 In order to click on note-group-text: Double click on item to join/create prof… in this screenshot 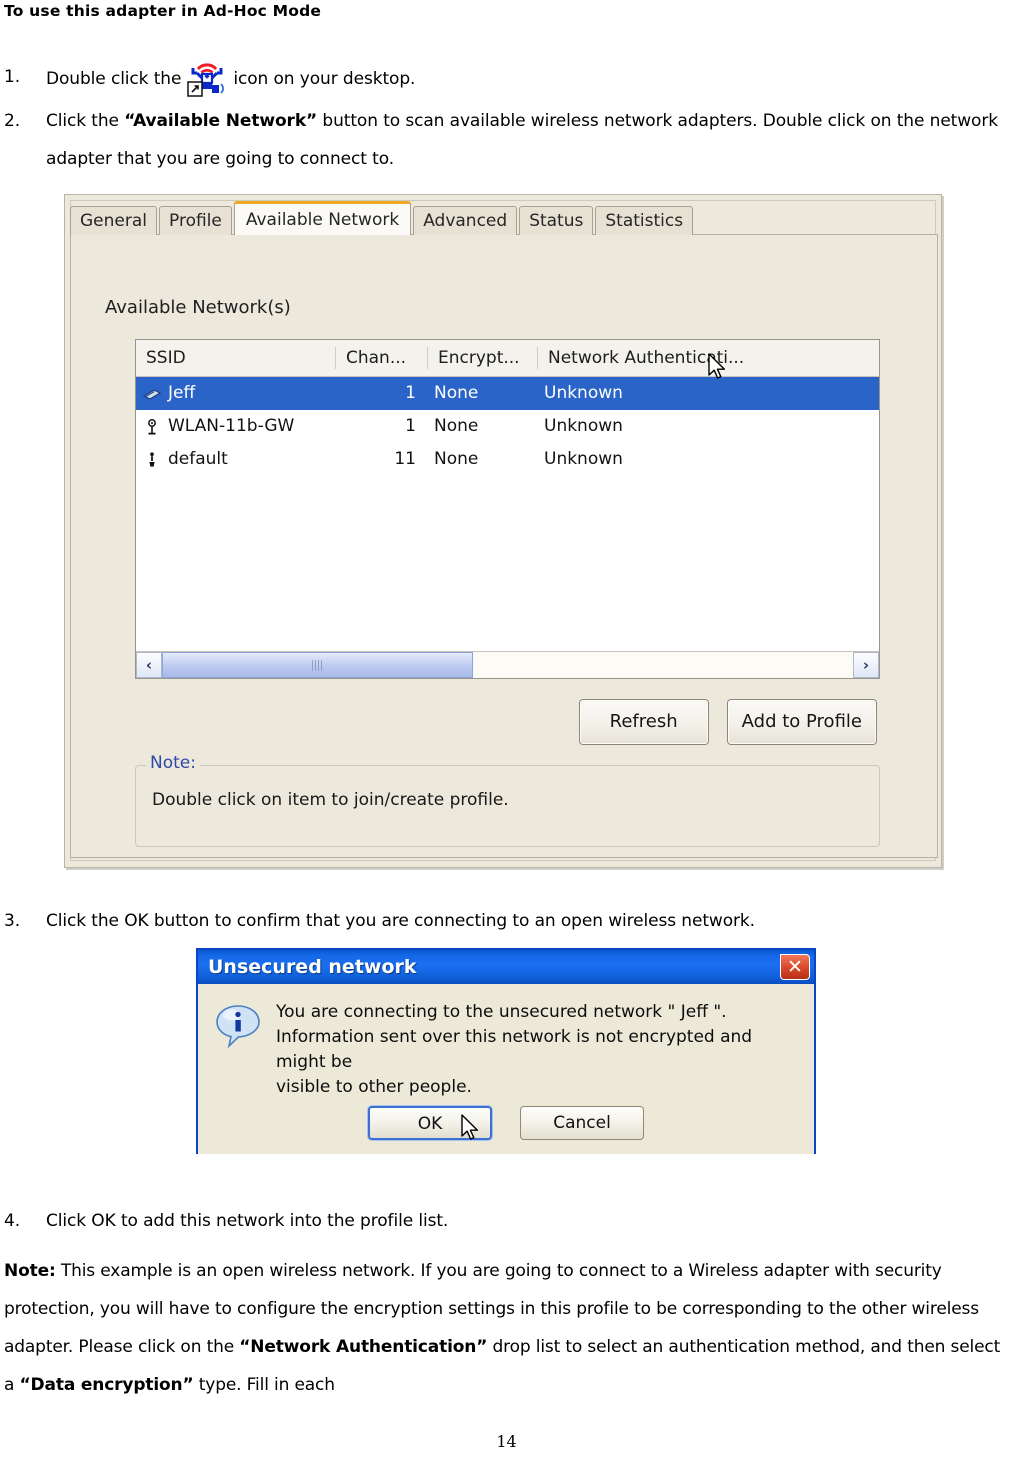, I will do `click(330, 800)`.